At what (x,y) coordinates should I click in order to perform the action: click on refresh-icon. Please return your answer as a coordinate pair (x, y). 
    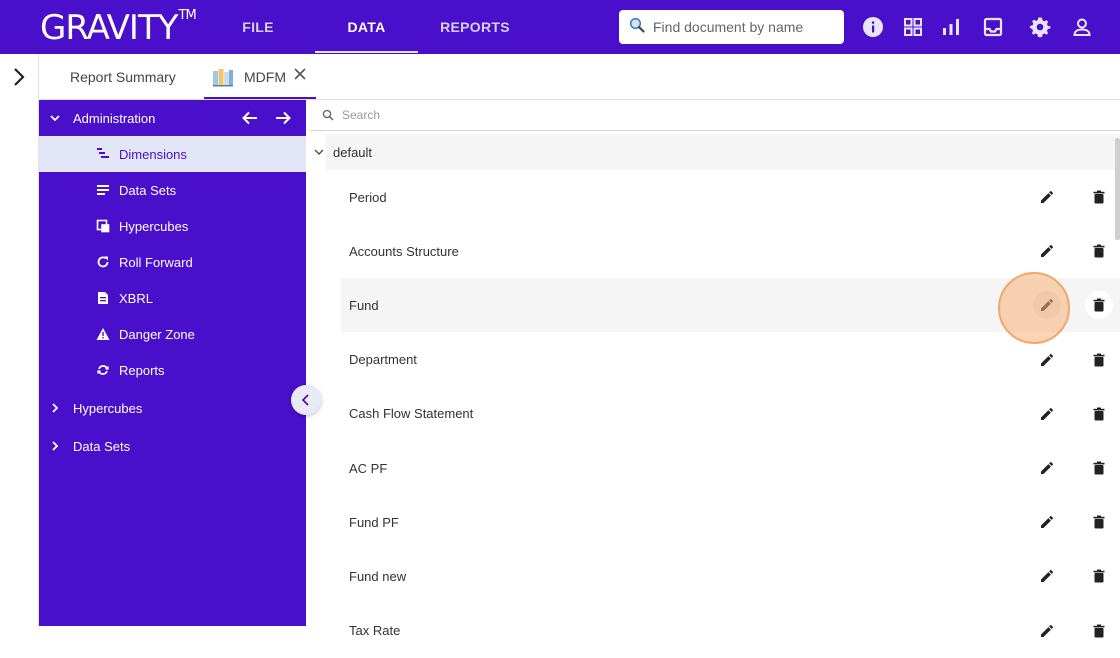
    Looking at the image, I should click on (103, 262).